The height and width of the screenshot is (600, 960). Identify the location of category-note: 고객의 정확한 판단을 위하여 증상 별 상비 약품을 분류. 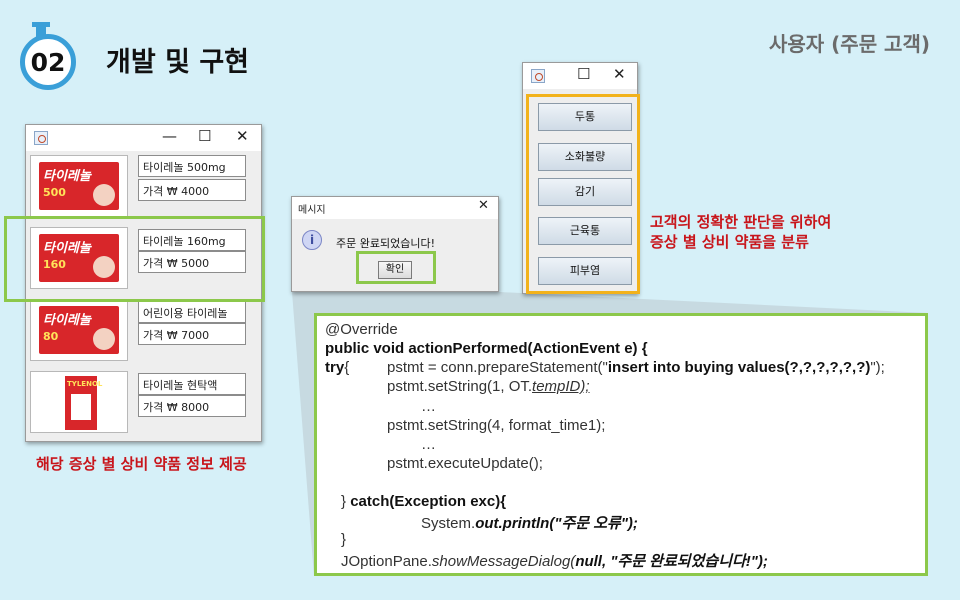
(740, 232).